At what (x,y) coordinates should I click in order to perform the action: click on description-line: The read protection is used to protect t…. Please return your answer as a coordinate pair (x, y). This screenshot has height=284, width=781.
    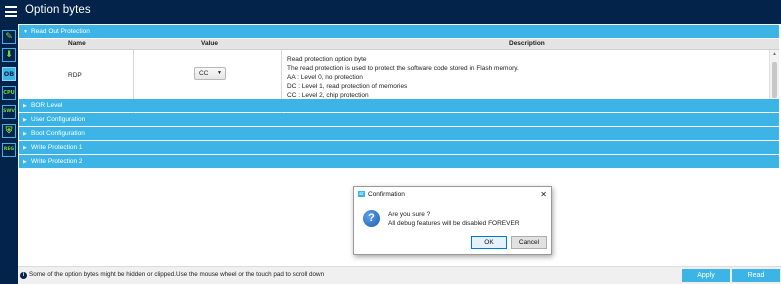
    Looking at the image, I should click on (403, 68).